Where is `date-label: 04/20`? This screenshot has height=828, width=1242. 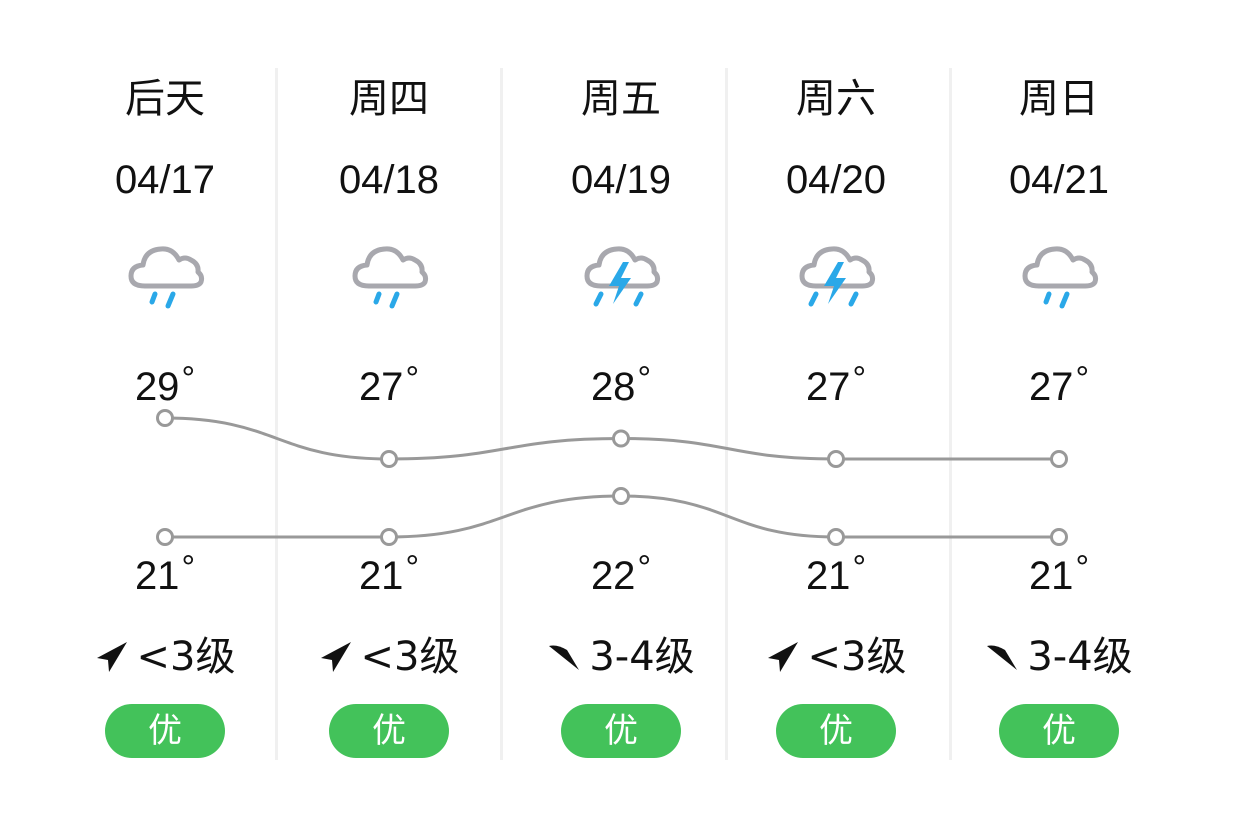
date-label: 04/20 is located at coordinates (836, 180).